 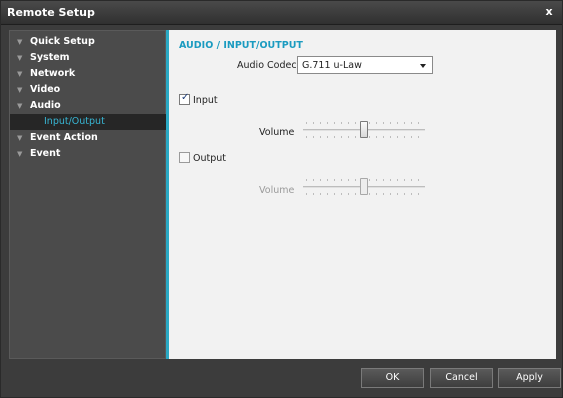 I want to click on checkmark-icon: ✓, so click(x=185, y=97).